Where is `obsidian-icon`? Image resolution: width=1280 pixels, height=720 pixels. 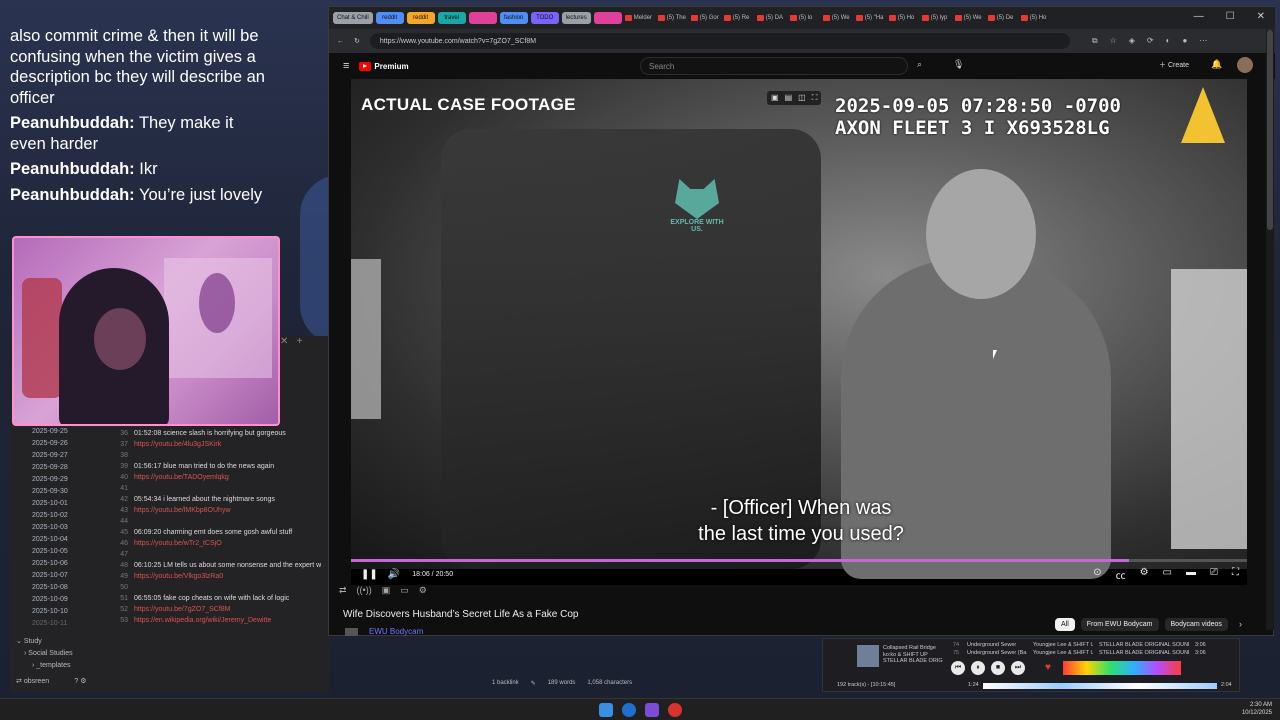 obsidian-icon is located at coordinates (652, 710).